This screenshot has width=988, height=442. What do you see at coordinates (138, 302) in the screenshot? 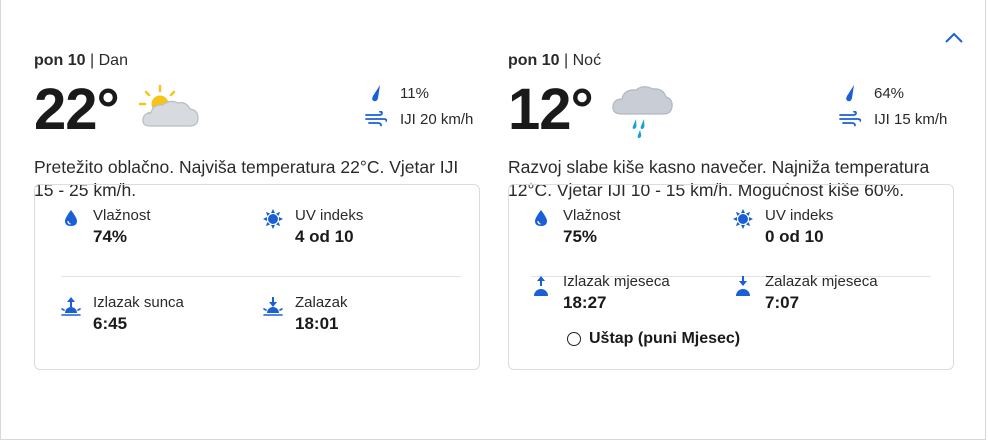
I see `sunrise-label: Izlazak sunca` at bounding box center [138, 302].